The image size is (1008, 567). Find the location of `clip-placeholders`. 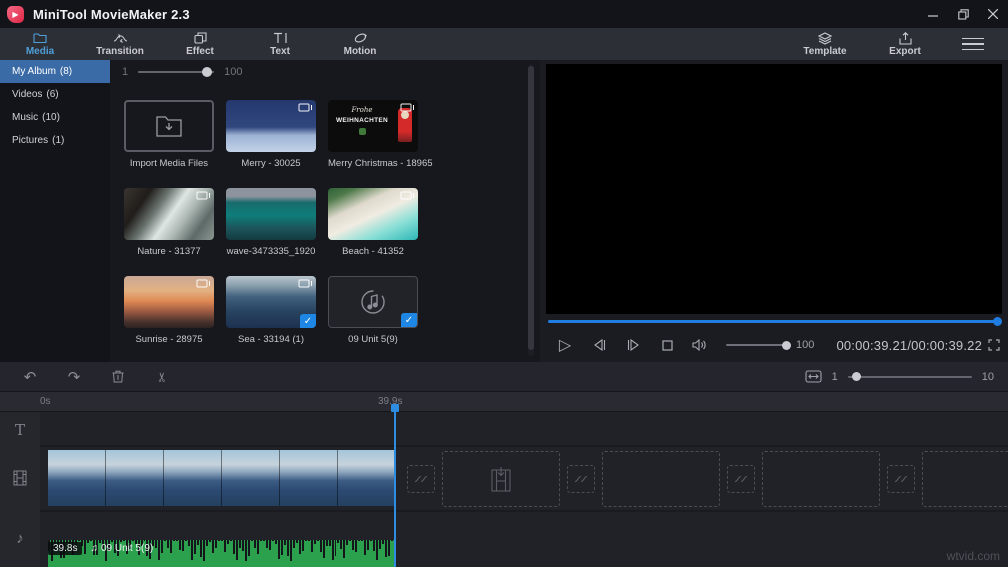

clip-placeholders is located at coordinates (704, 478).